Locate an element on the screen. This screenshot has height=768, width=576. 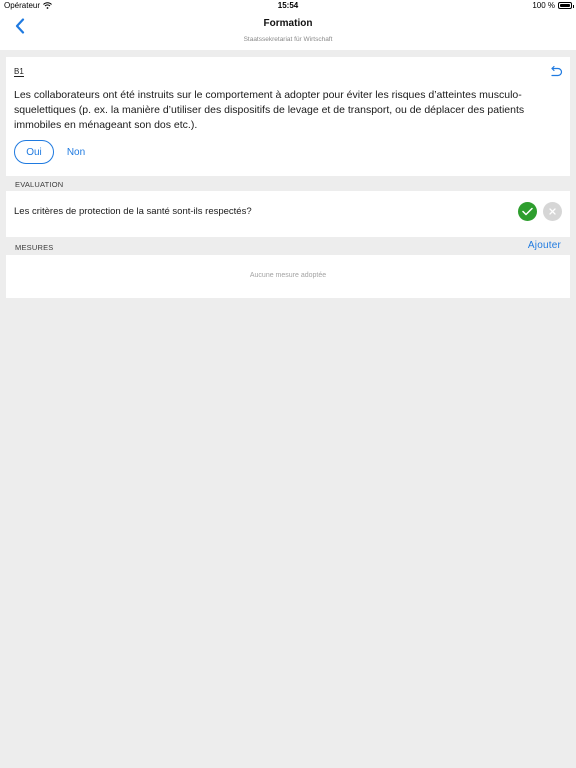
yes-button: Oui is located at coordinates (34, 152).